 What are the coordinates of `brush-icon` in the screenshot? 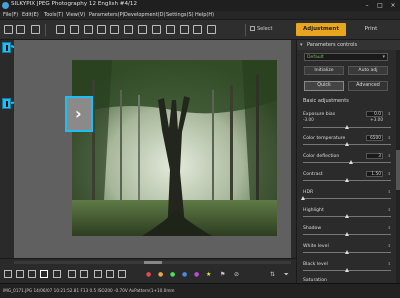 It's located at (156, 29).